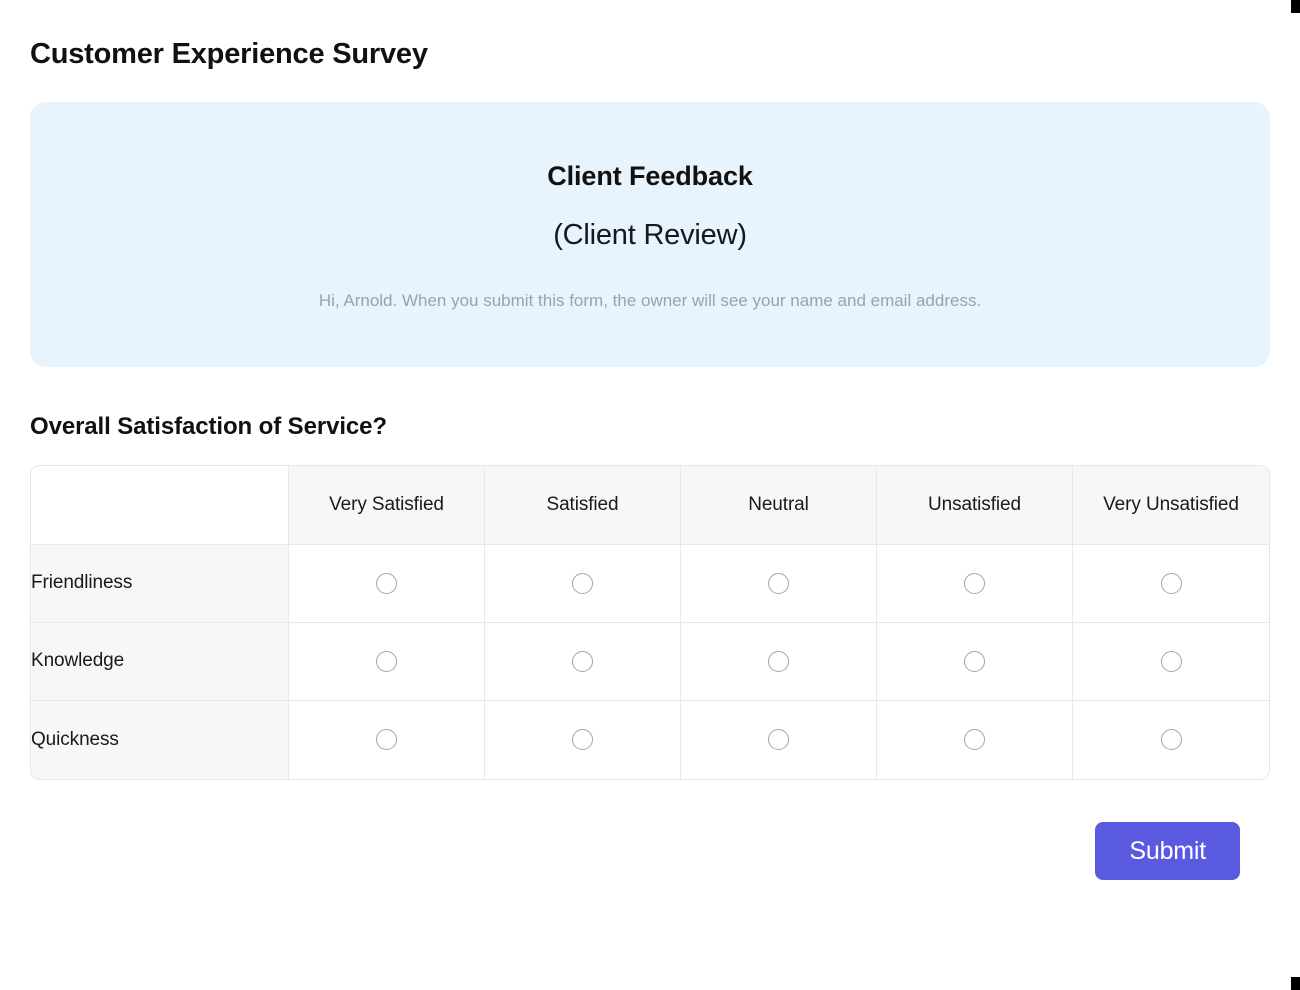 This screenshot has height=990, width=1300. What do you see at coordinates (650, 850) in the screenshot?
I see `form-actions: Submit` at bounding box center [650, 850].